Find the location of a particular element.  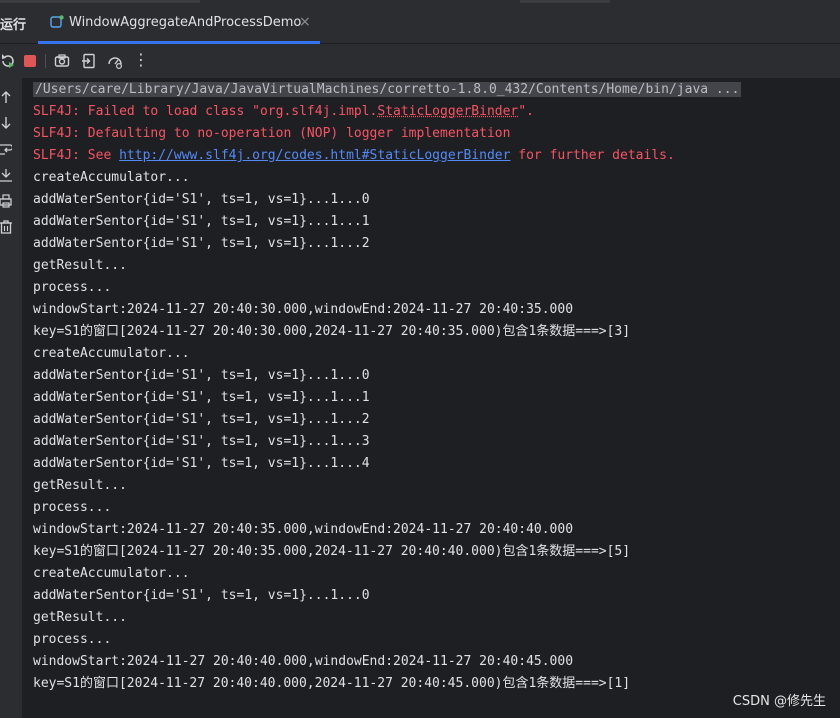

error-text: for further details. is located at coordinates (592, 155).